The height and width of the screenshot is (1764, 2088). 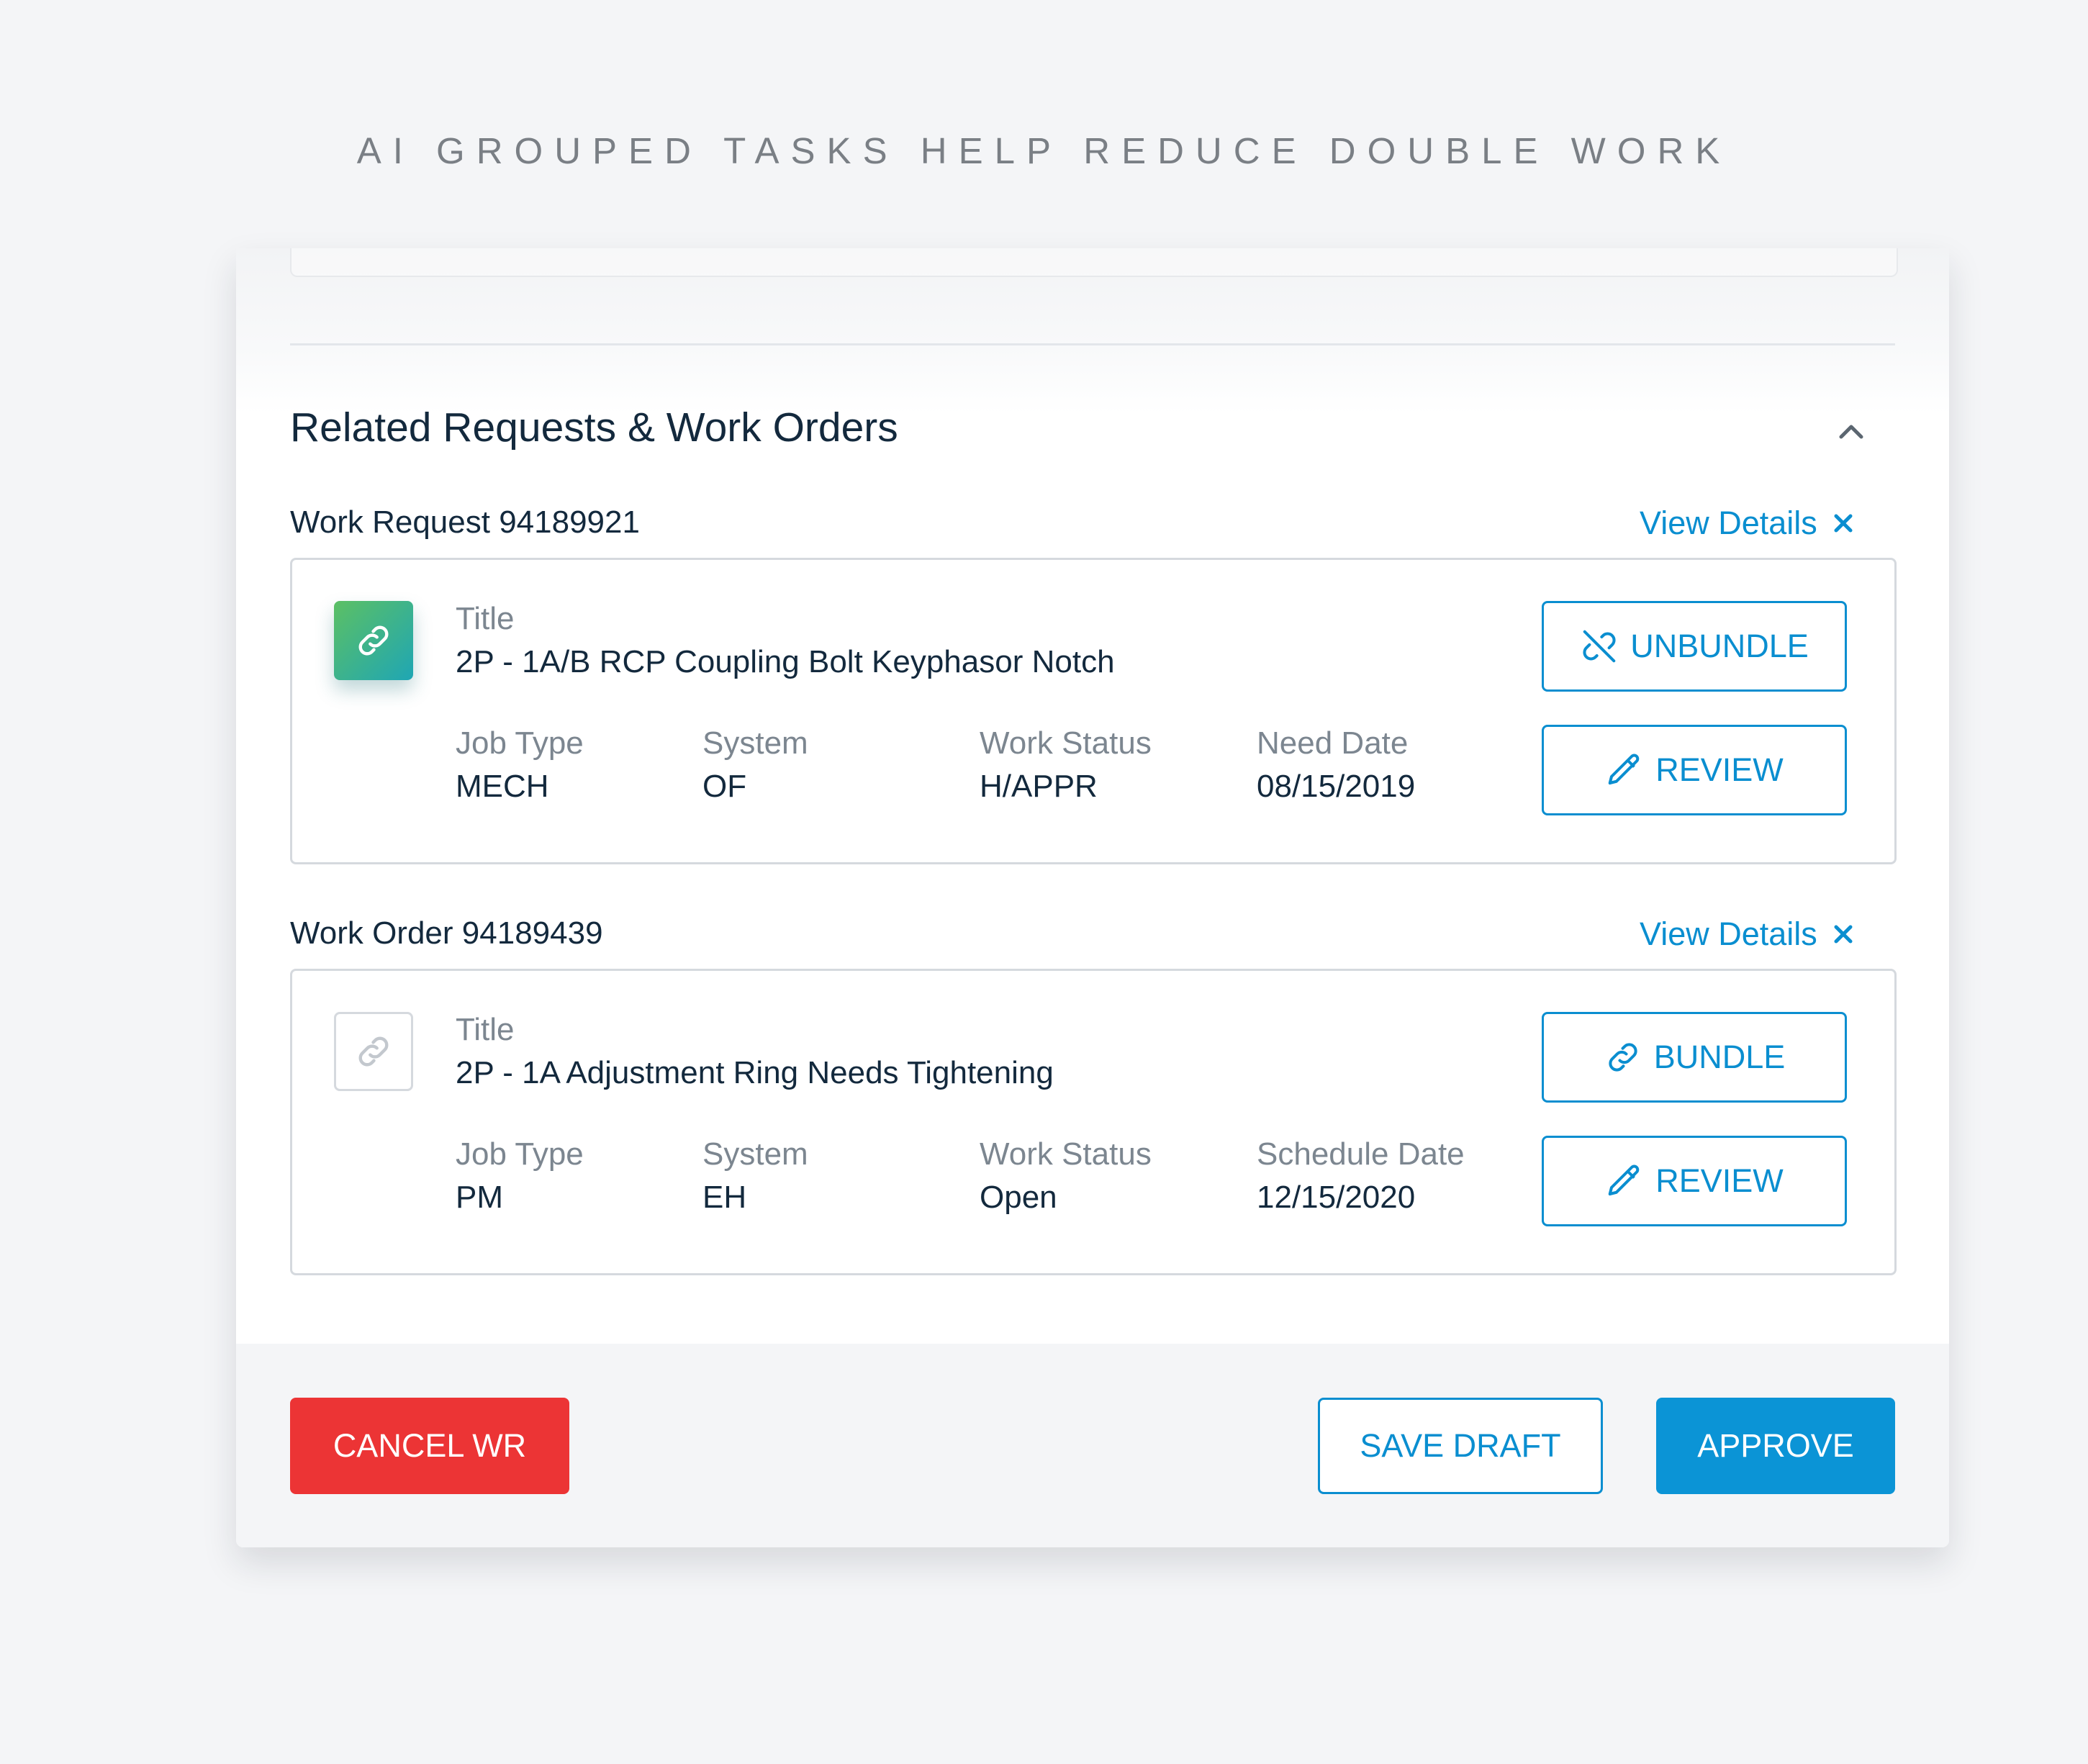 What do you see at coordinates (594, 427) in the screenshot?
I see `section-title: Related Requests & Work Orders` at bounding box center [594, 427].